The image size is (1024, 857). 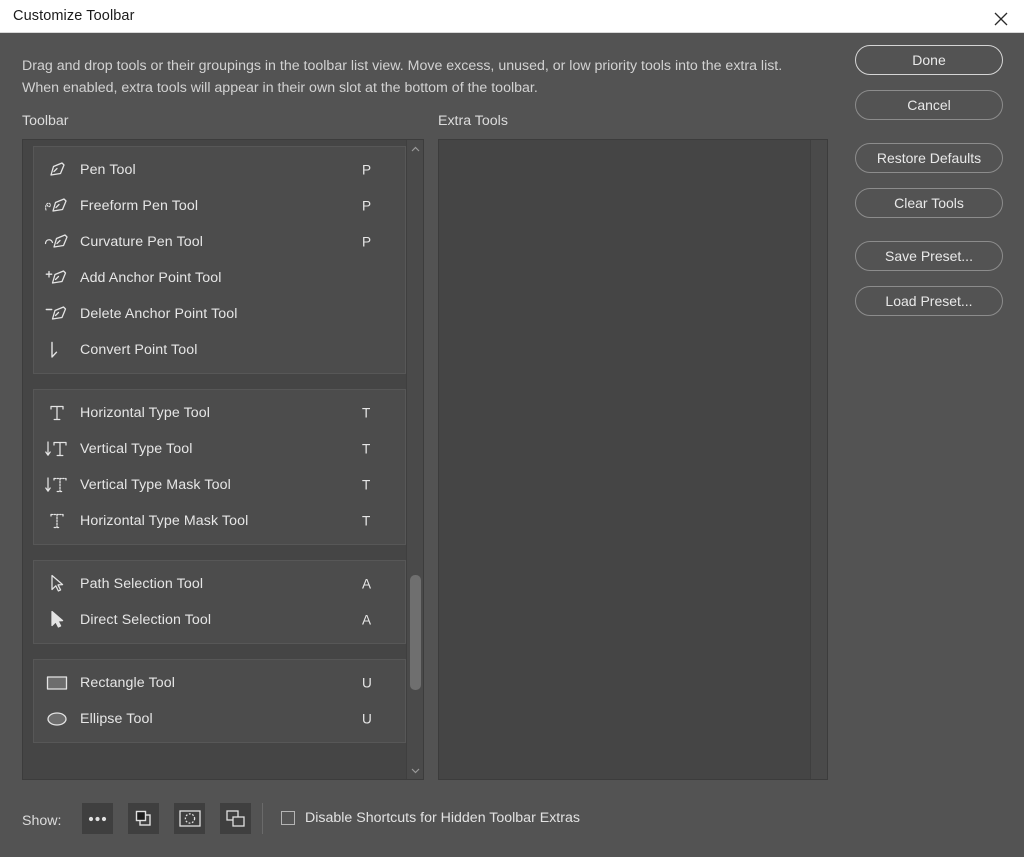 I want to click on horizontal-type-mask-tool-icon, so click(x=57, y=521).